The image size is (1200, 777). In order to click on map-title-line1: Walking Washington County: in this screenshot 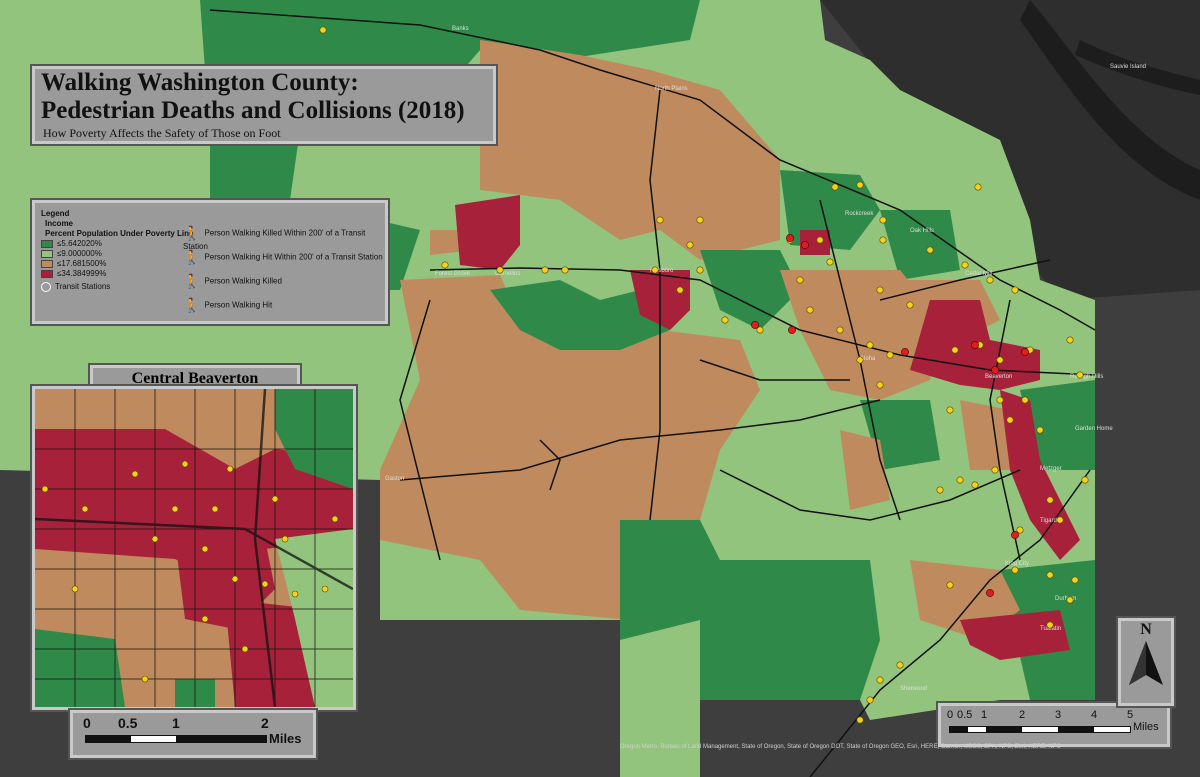, I will do `click(200, 82)`.